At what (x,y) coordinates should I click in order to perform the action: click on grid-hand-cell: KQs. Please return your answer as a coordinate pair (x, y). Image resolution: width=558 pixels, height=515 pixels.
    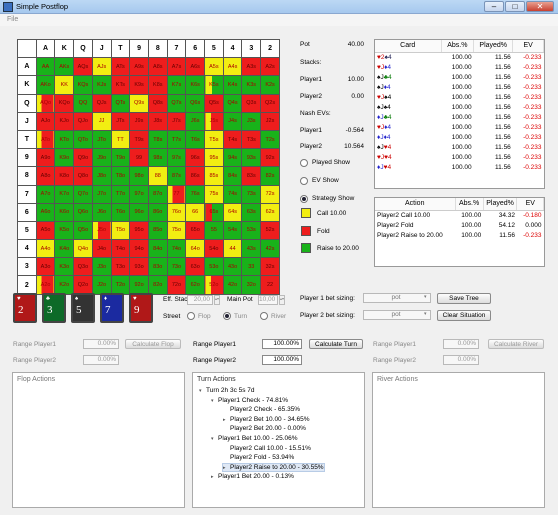
    Looking at the image, I should click on (83, 85).